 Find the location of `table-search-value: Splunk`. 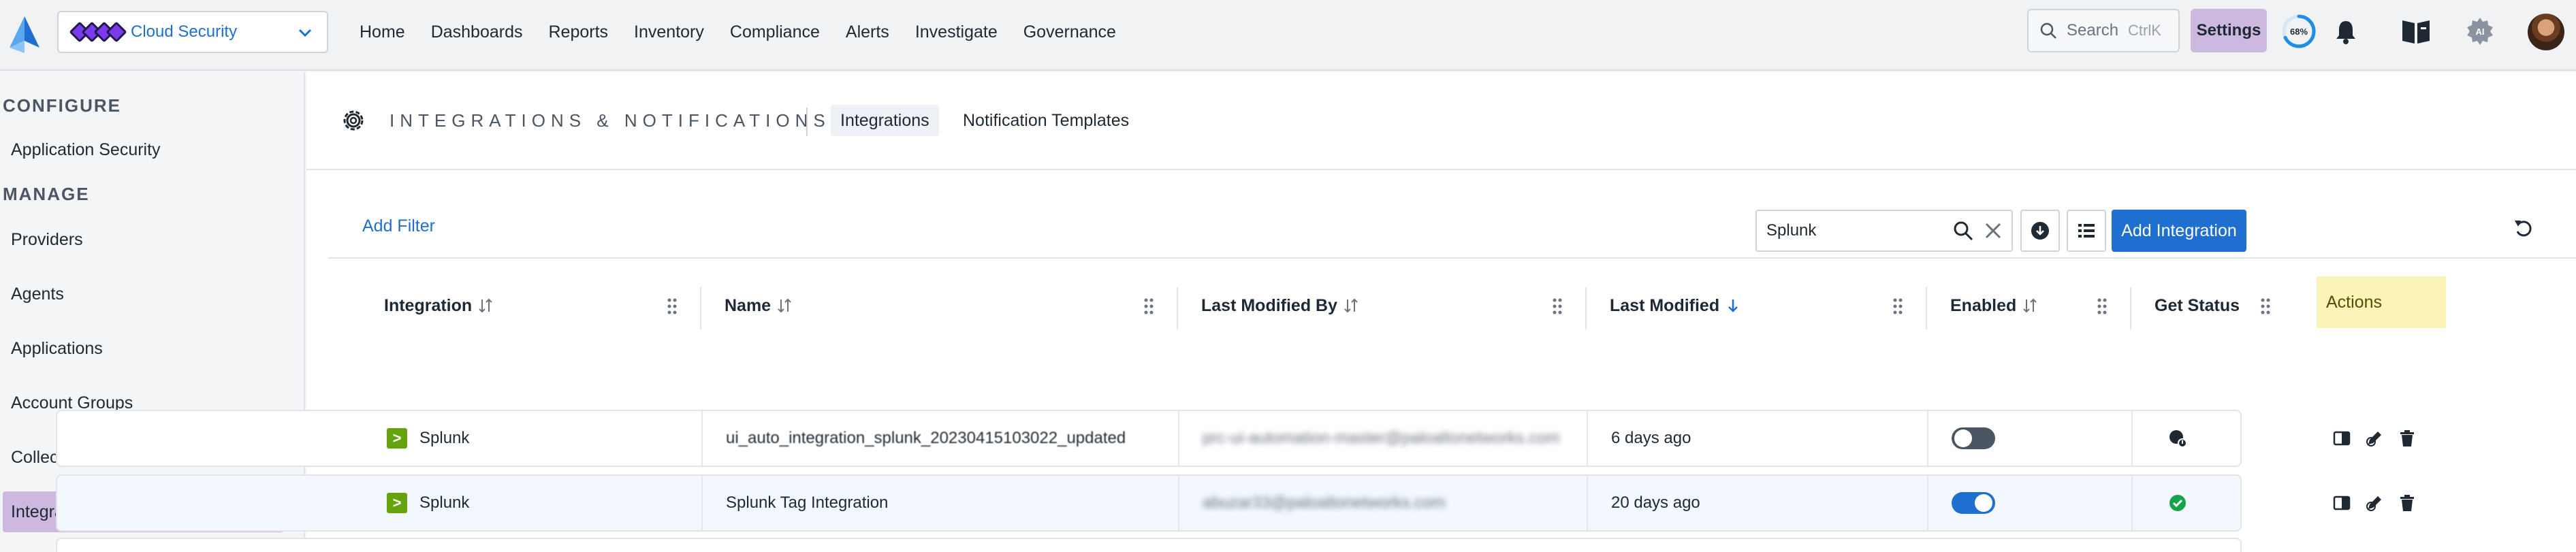

table-search-value: Splunk is located at coordinates (1791, 230).